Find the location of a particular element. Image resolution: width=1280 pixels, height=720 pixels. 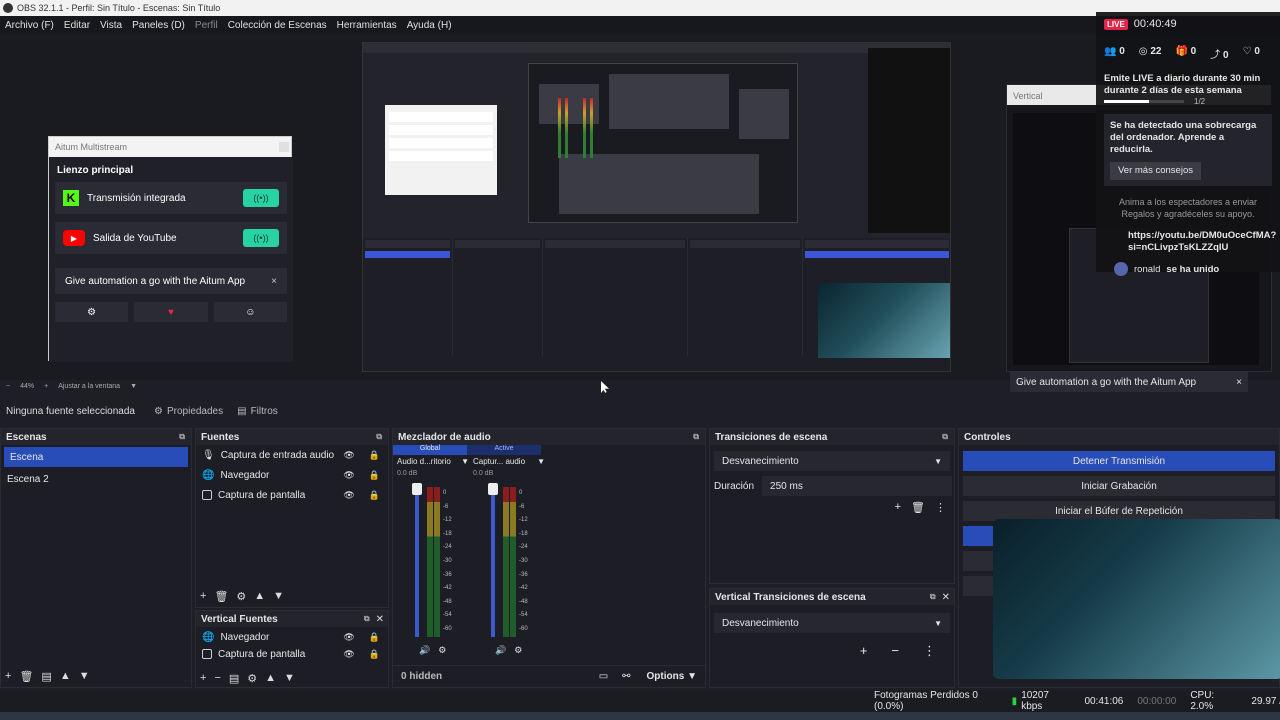

layout-icon: ▭ is located at coordinates (603, 676).